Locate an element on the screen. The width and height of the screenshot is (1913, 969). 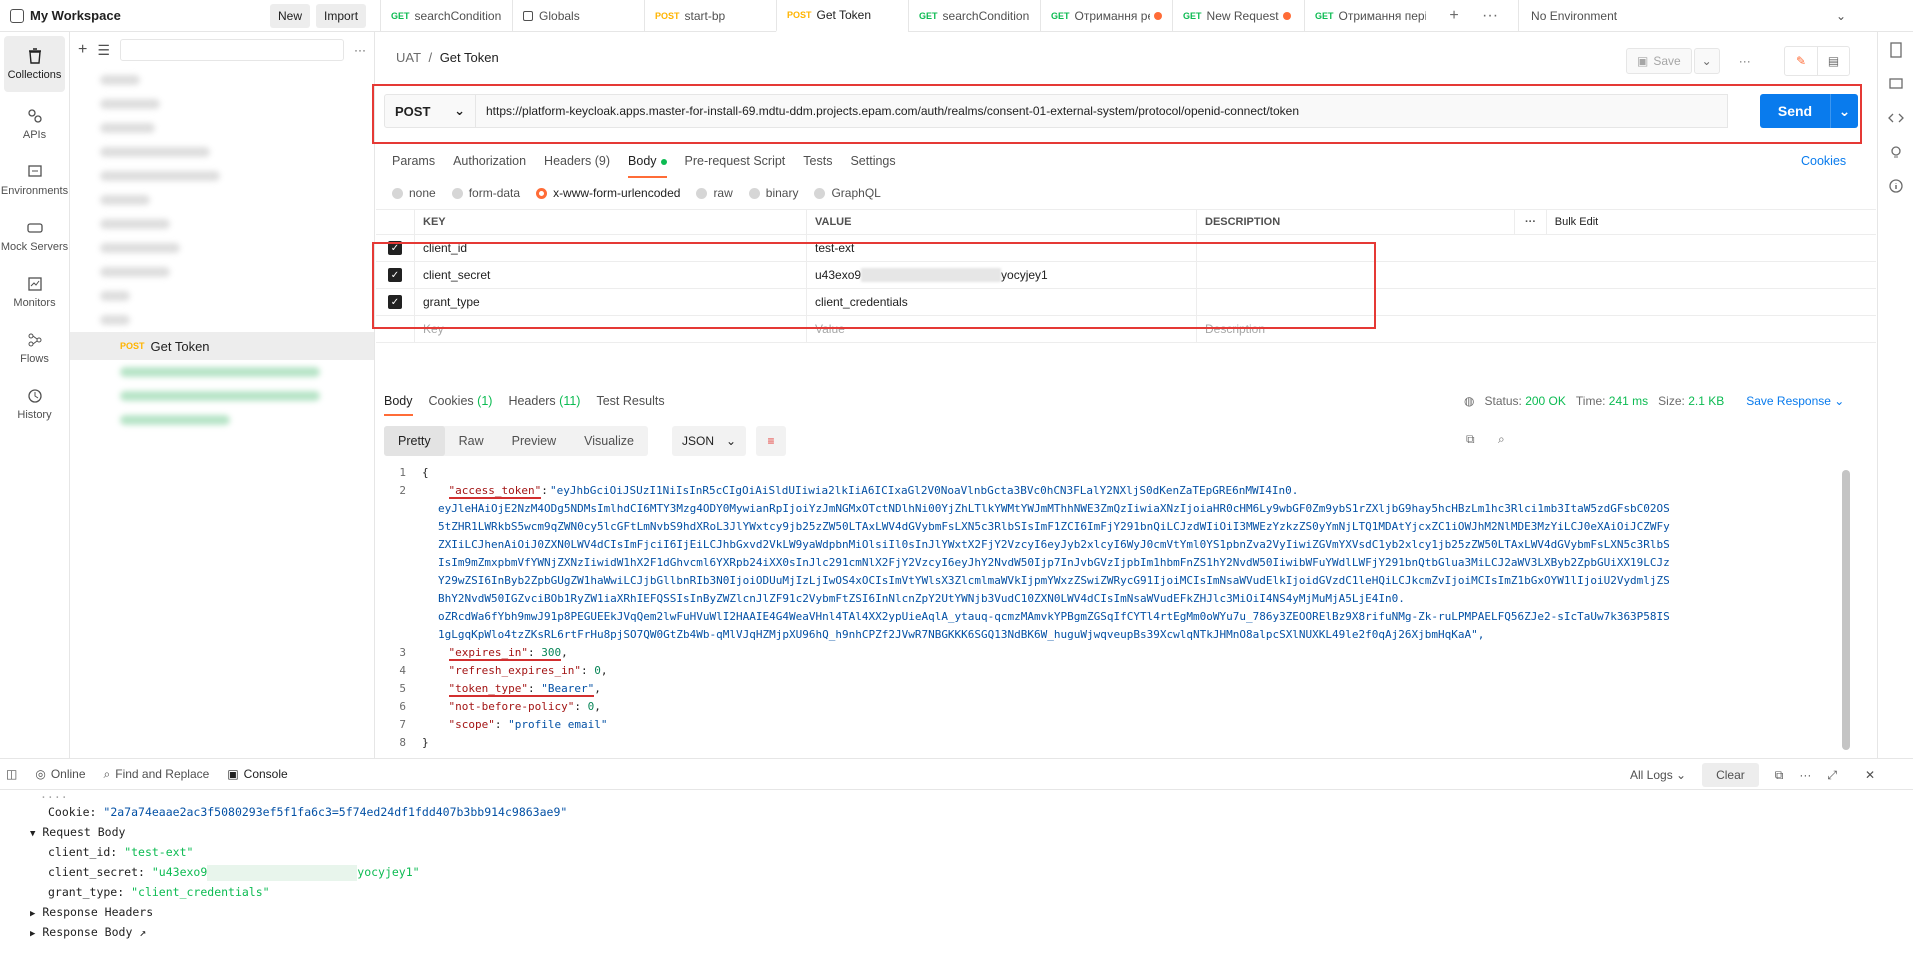
send-dropdown-chevron-icon: ⌄ is located at coordinates (1844, 111).